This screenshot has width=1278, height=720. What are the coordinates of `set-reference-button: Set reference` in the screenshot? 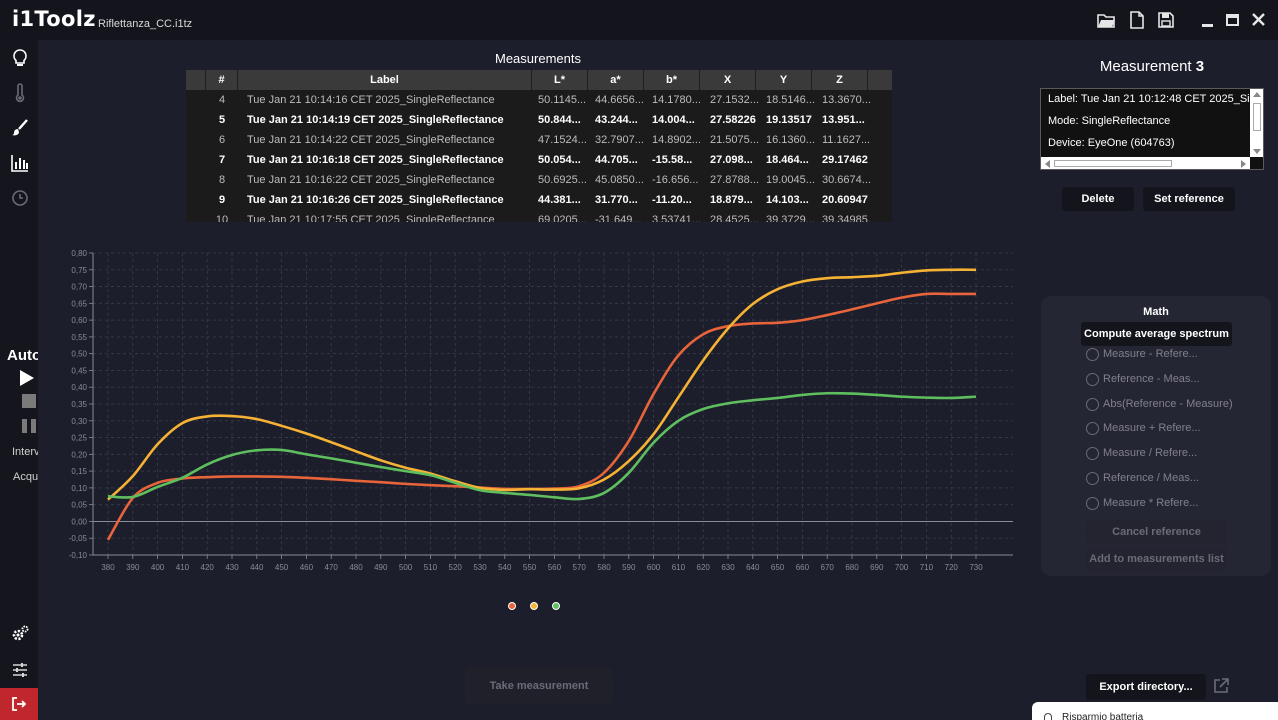 It's located at (1189, 199).